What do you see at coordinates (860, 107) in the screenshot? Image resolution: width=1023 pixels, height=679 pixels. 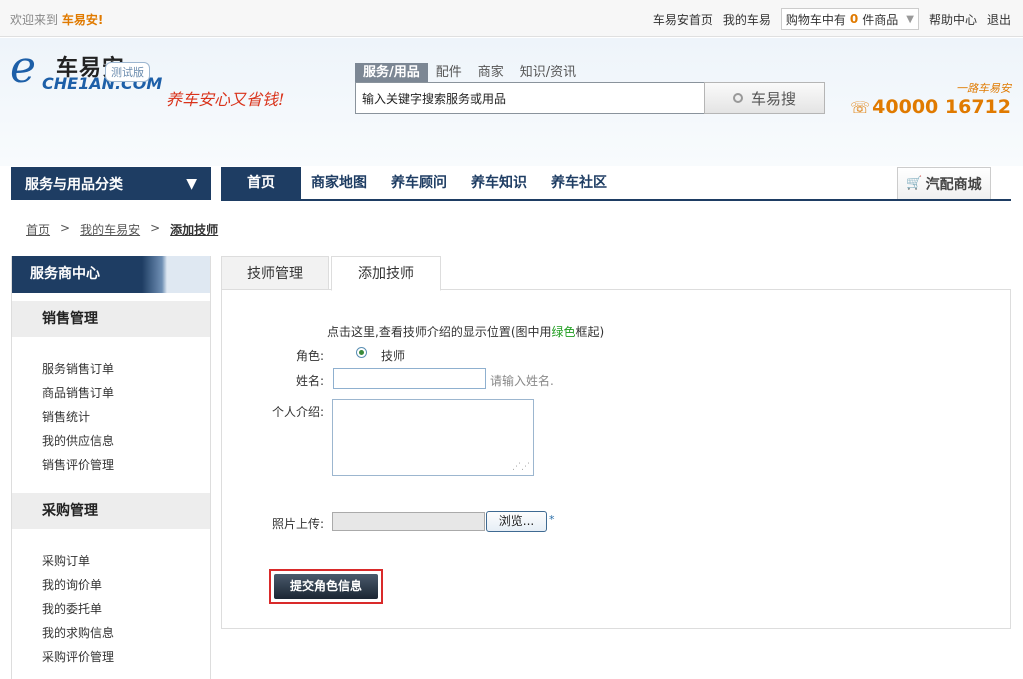 I see `phone-icon: ☏` at bounding box center [860, 107].